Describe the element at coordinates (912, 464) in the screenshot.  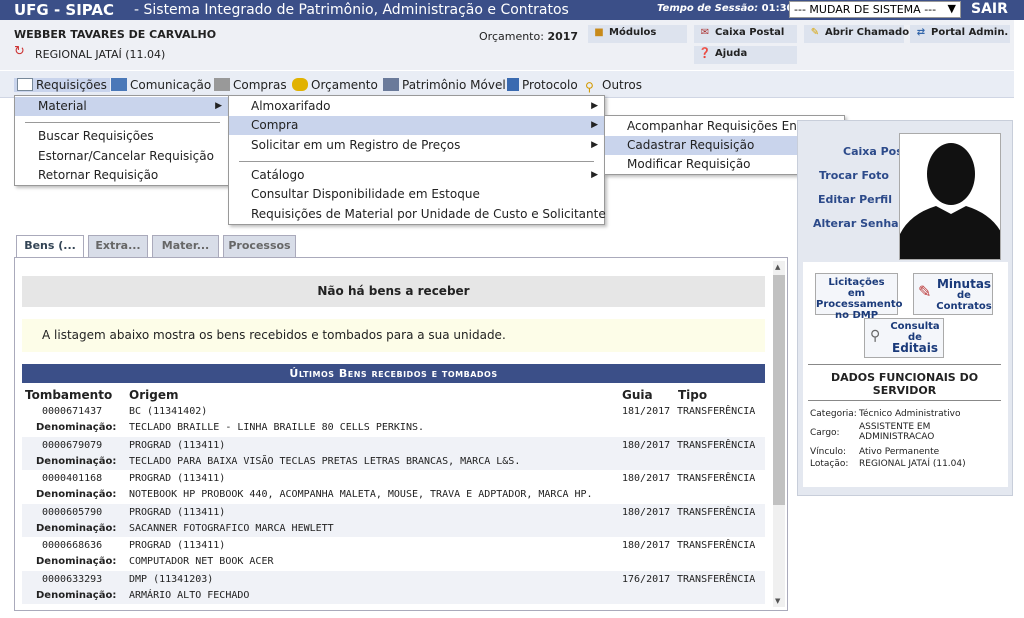
I see `lotacao-value: REGIONAL JATAÍ (11.04)` at that location.